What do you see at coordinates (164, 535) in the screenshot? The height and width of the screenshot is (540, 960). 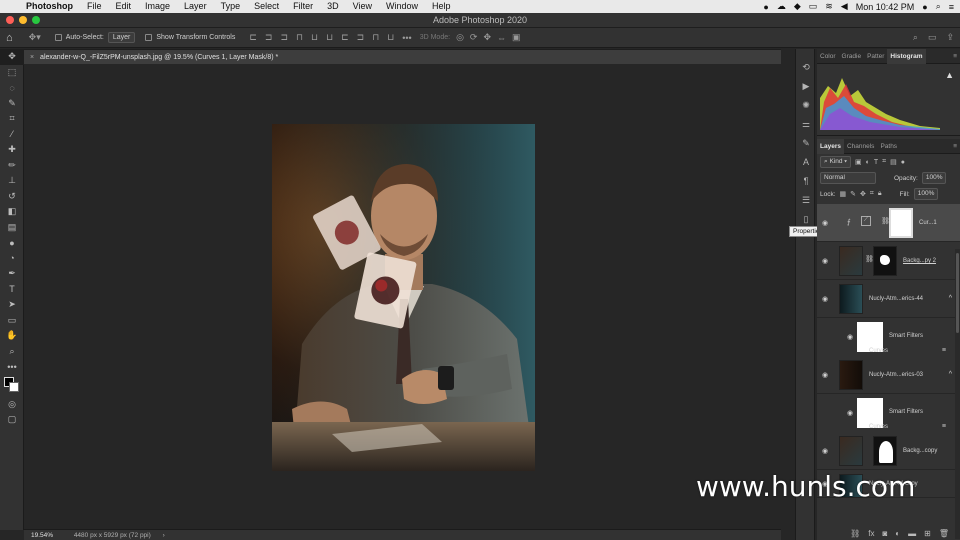 I see `status-menu-chevron-icon: ›` at bounding box center [164, 535].